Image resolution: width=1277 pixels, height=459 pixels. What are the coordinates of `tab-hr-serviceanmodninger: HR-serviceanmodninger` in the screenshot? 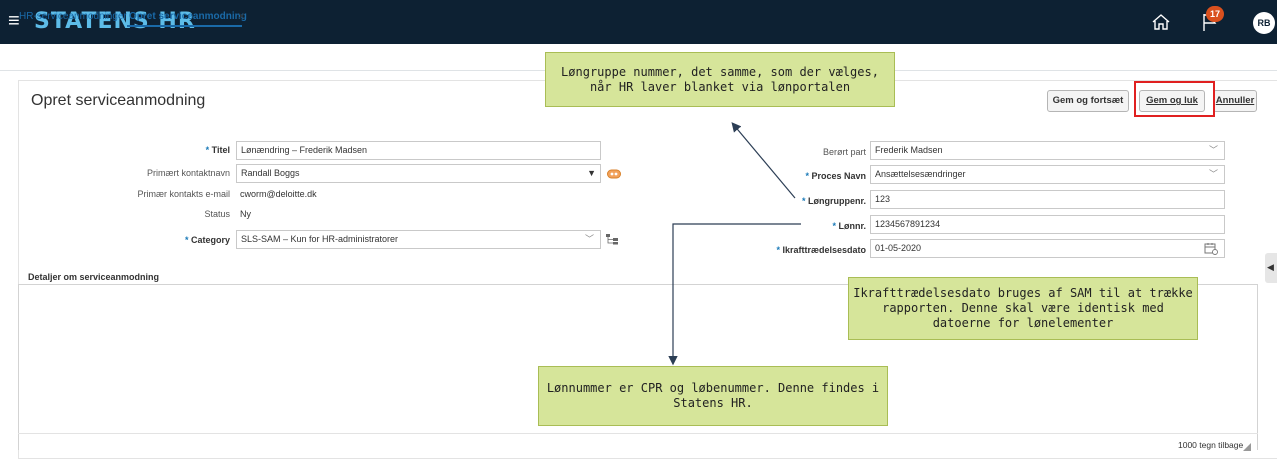 It's located at (73, 16).